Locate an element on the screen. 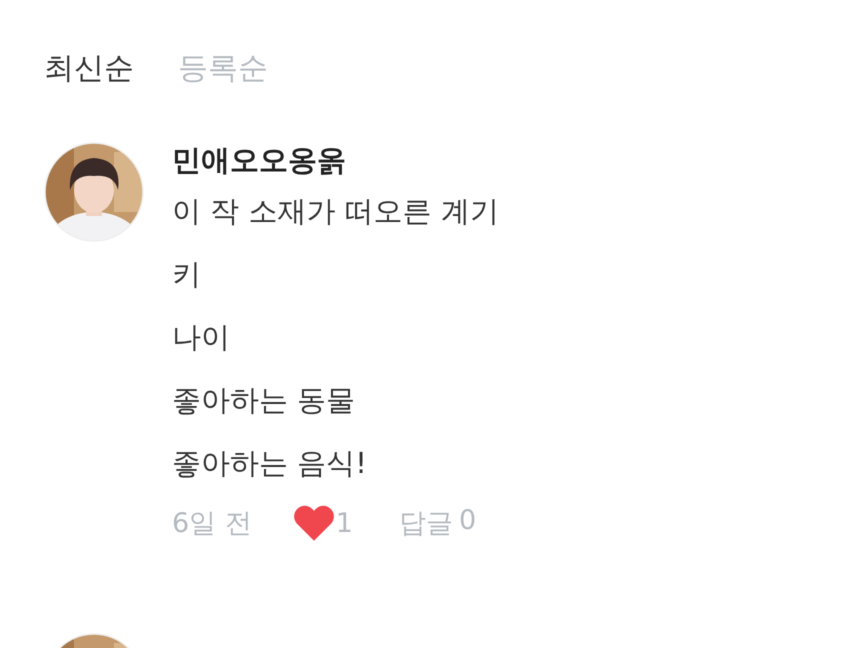  comment-text: 이 작 소재가 떠오른 계기 is located at coordinates (335, 211).